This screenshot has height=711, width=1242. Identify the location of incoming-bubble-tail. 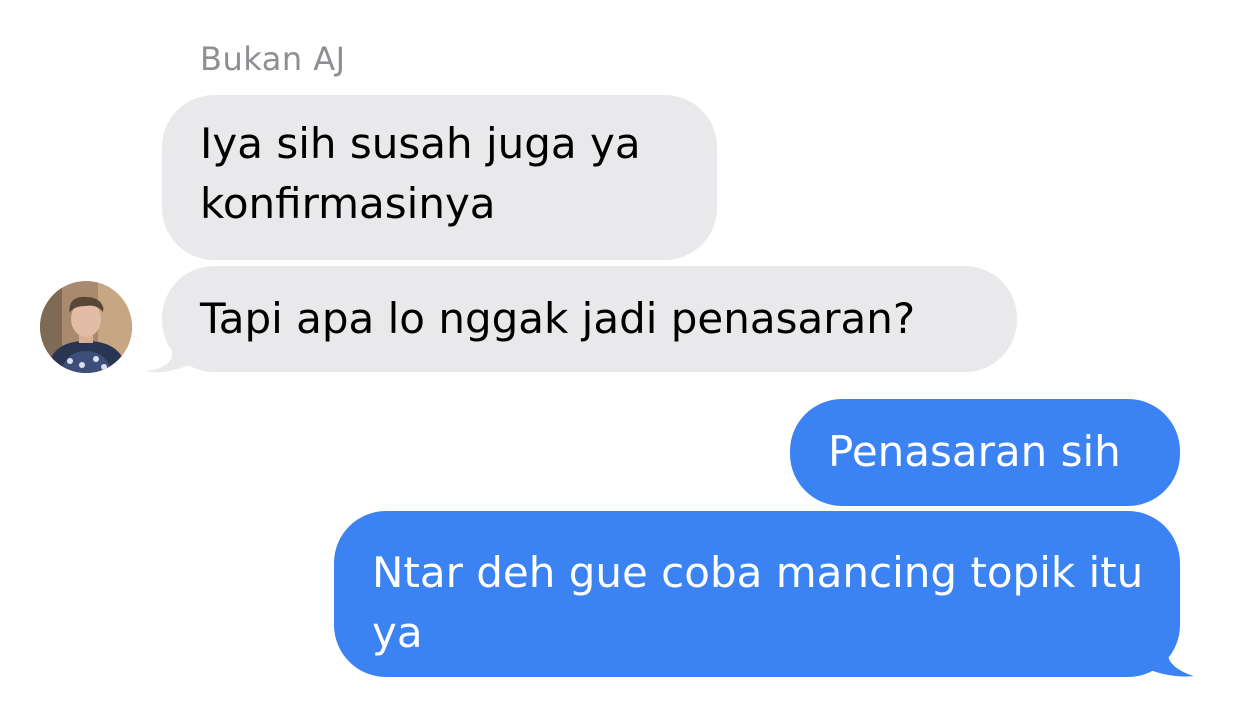
(169, 345).